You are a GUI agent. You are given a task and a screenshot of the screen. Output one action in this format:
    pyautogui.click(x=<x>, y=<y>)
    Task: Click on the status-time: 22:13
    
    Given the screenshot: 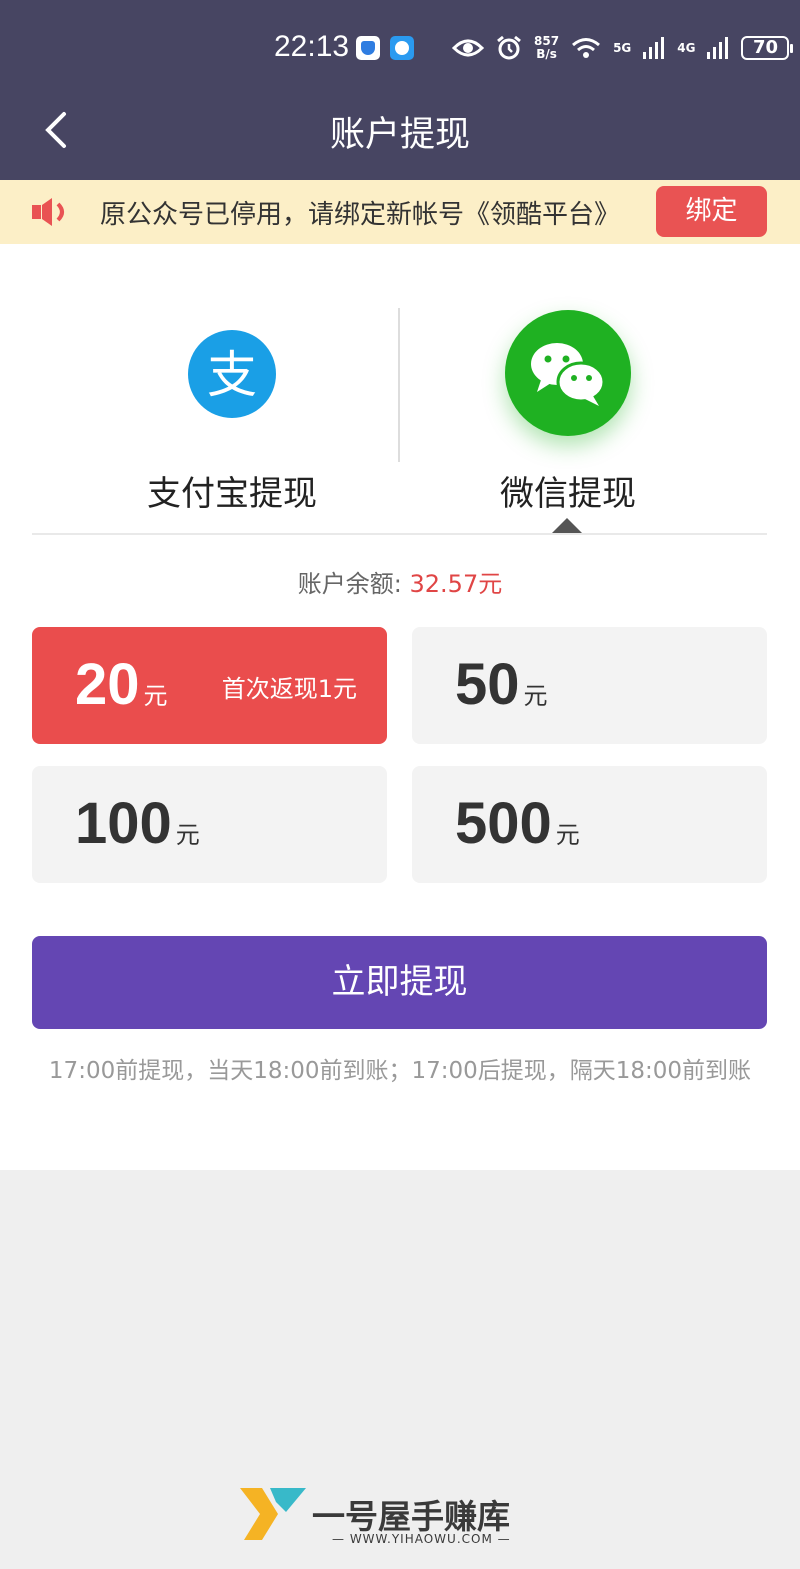 What is the action you would take?
    pyautogui.click(x=312, y=46)
    